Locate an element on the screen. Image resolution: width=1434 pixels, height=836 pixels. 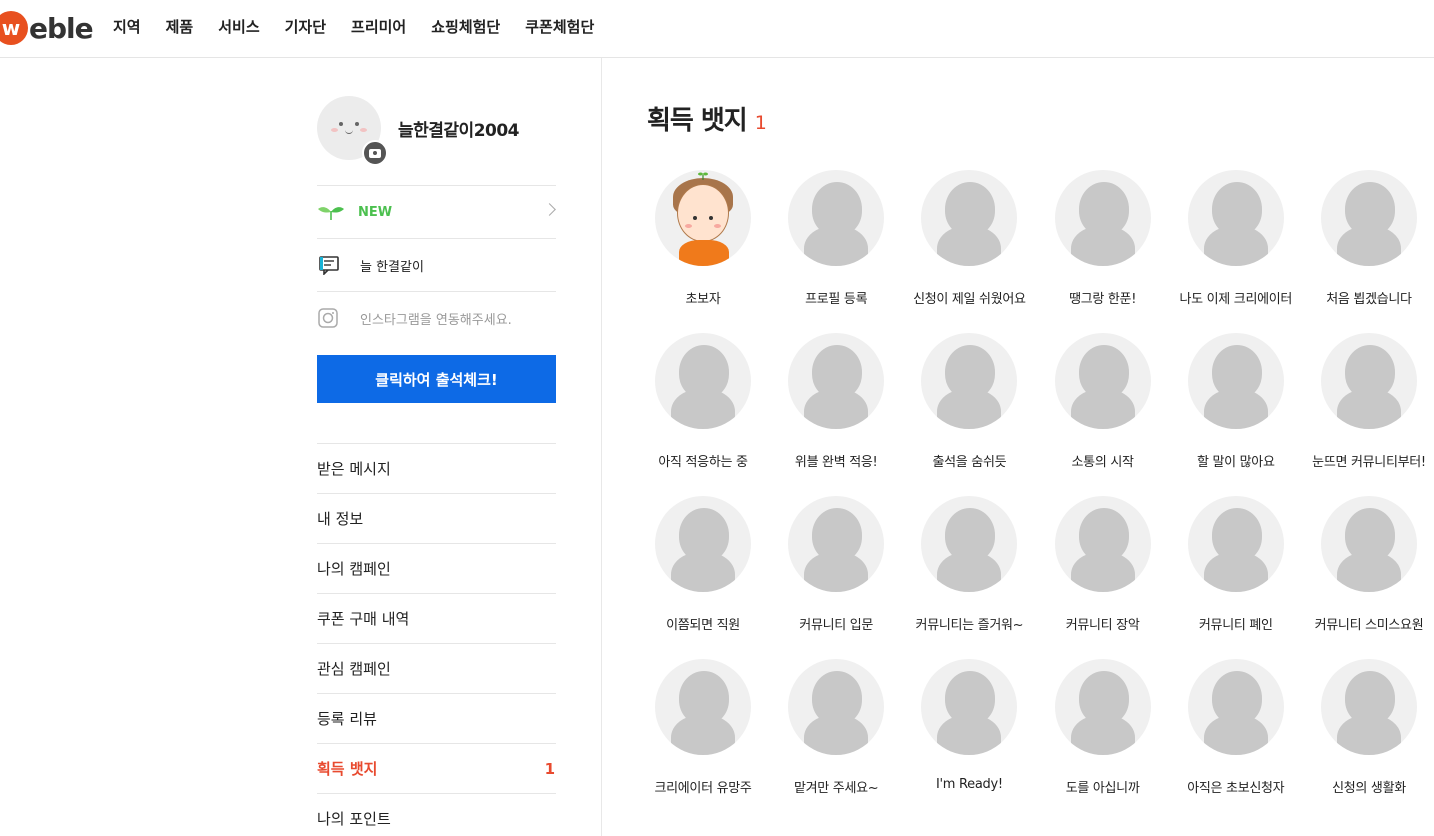
sidebar-item-label: 쿠폰 구매 내역 is located at coordinates (363, 619).